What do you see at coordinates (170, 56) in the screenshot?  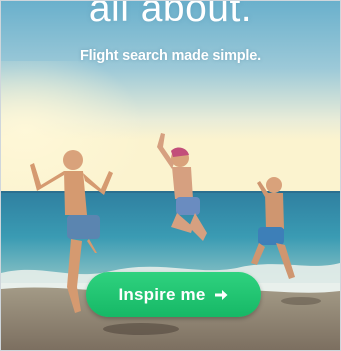 I see `tagline: Flight search made simple.` at bounding box center [170, 56].